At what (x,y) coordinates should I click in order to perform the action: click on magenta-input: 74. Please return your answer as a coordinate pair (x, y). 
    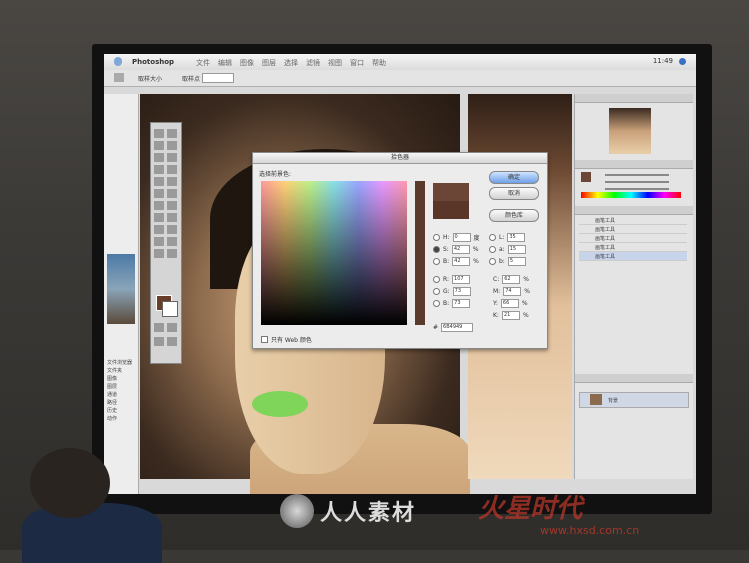
    Looking at the image, I should click on (512, 291).